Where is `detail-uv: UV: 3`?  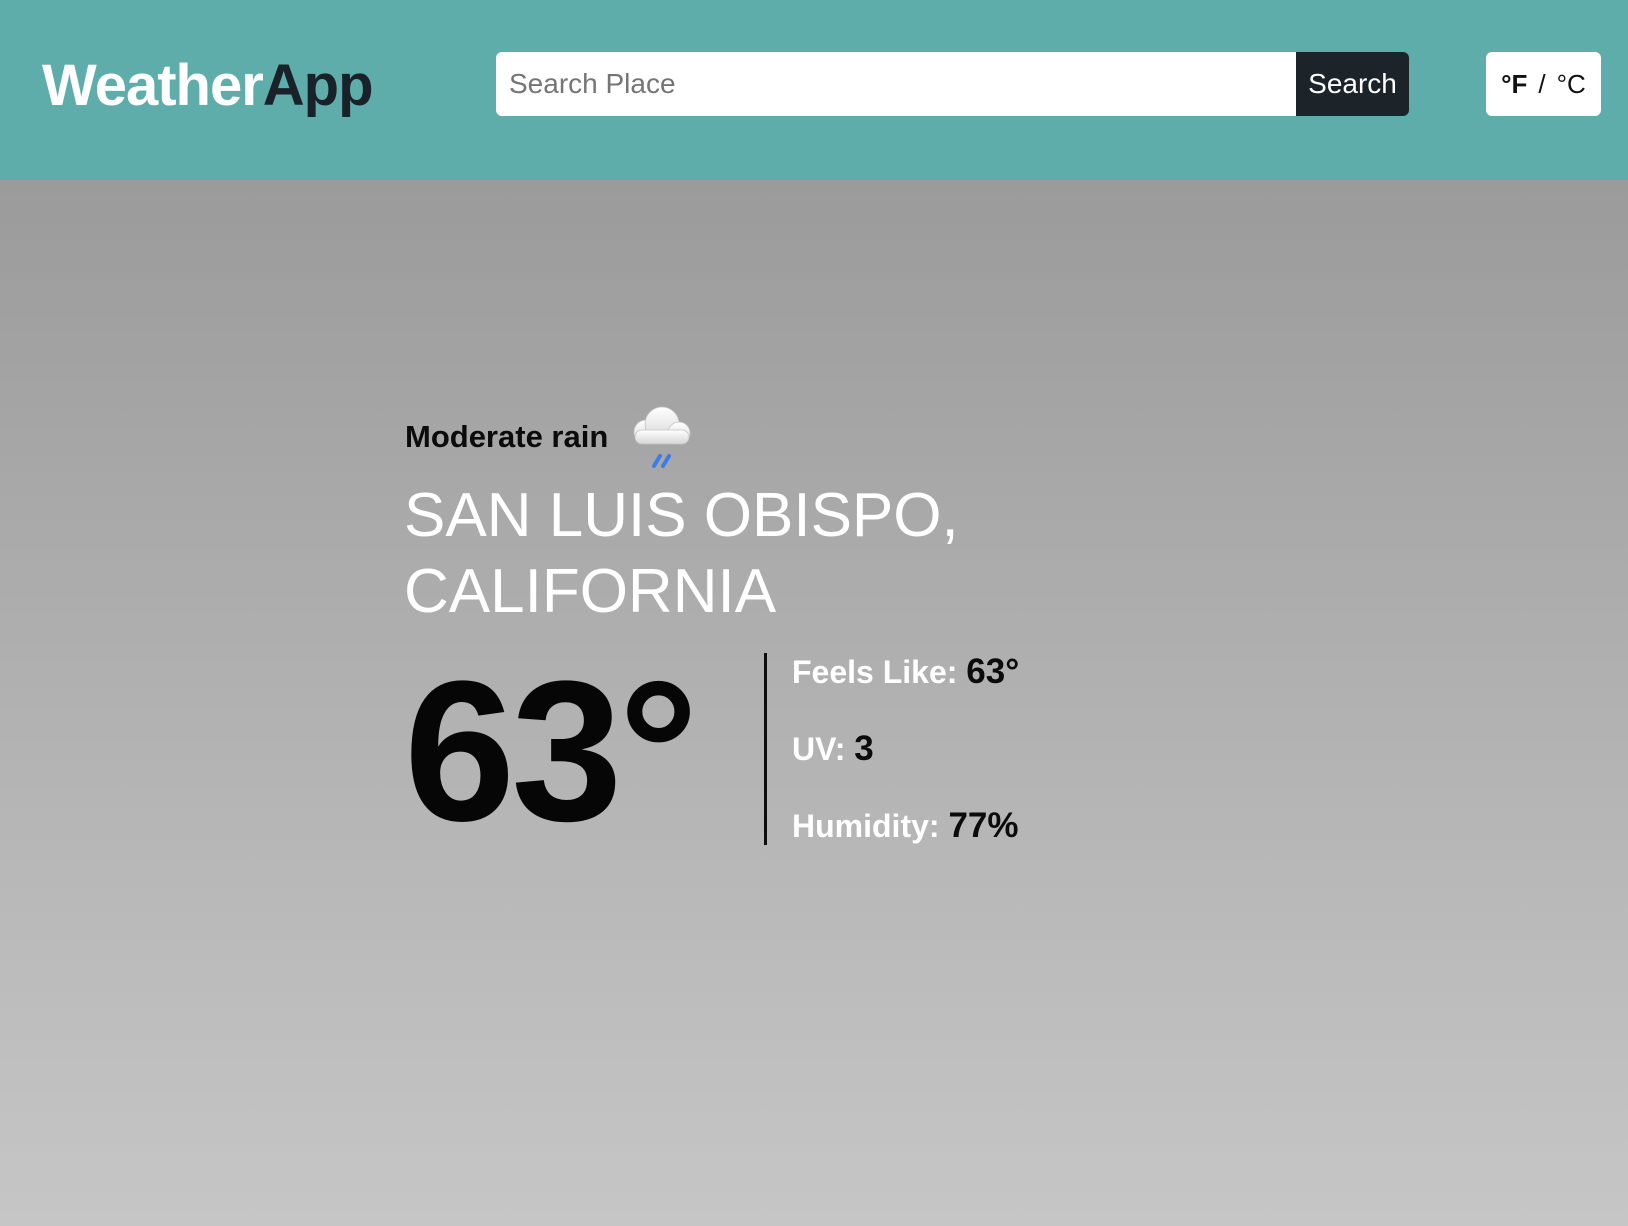 detail-uv: UV: 3 is located at coordinates (905, 765).